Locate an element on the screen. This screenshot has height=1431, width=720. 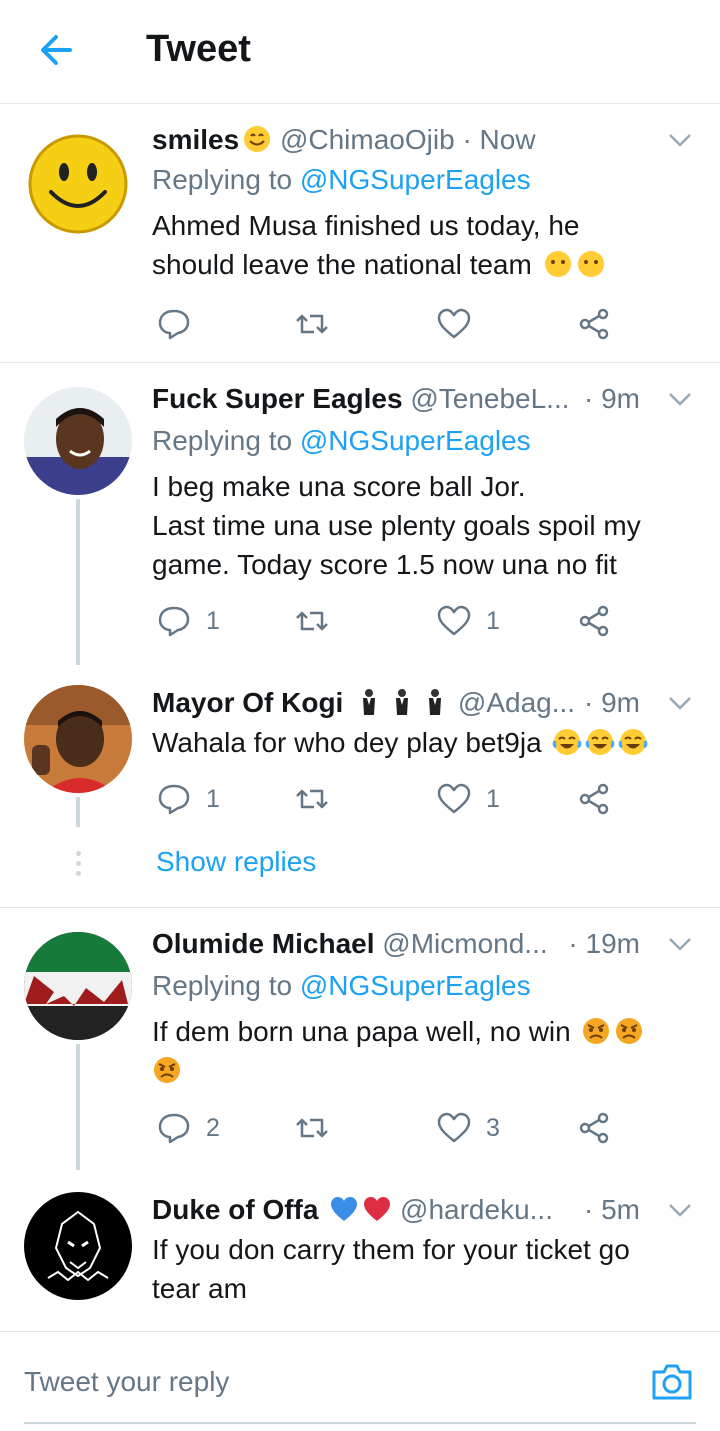
tweet-meta: Duke of Offa @hardeku... · 5m is located at coordinates (416, 1210).